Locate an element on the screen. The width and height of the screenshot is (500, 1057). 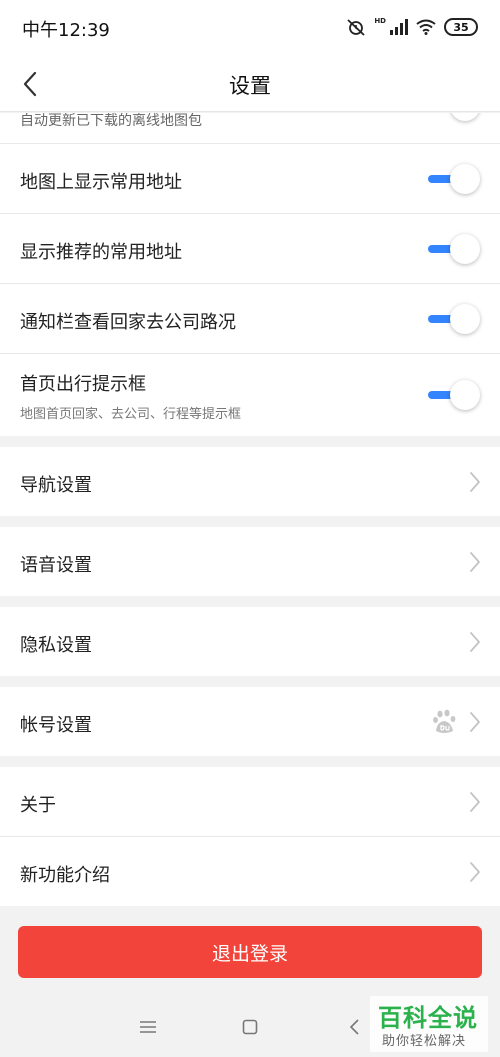
partial-item-label: 自动更新已下载的离线地图包 is located at coordinates (111, 121).